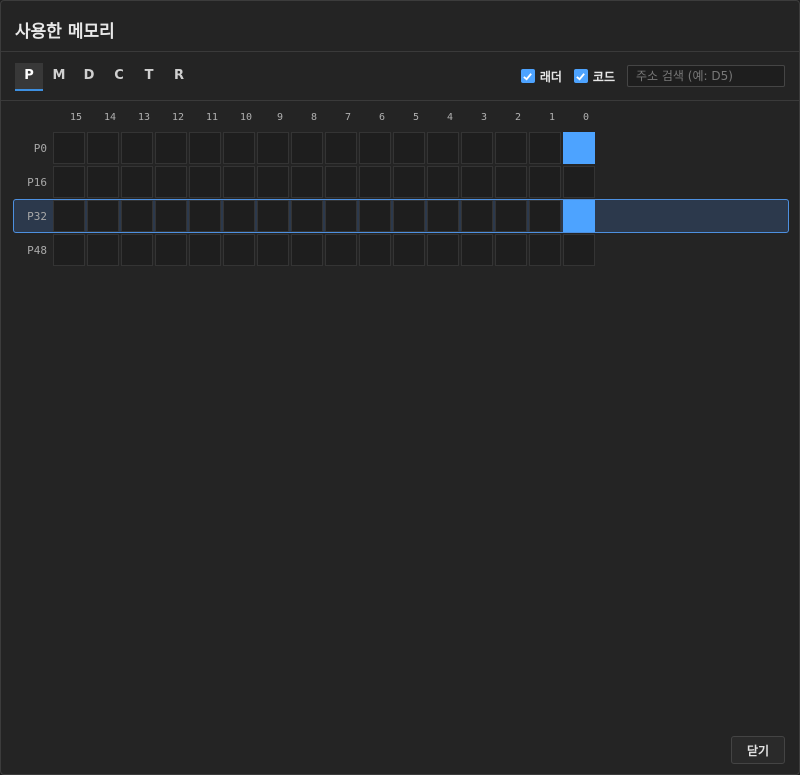  Describe the element at coordinates (40, 148) in the screenshot. I see `row-address-label: P0` at that location.